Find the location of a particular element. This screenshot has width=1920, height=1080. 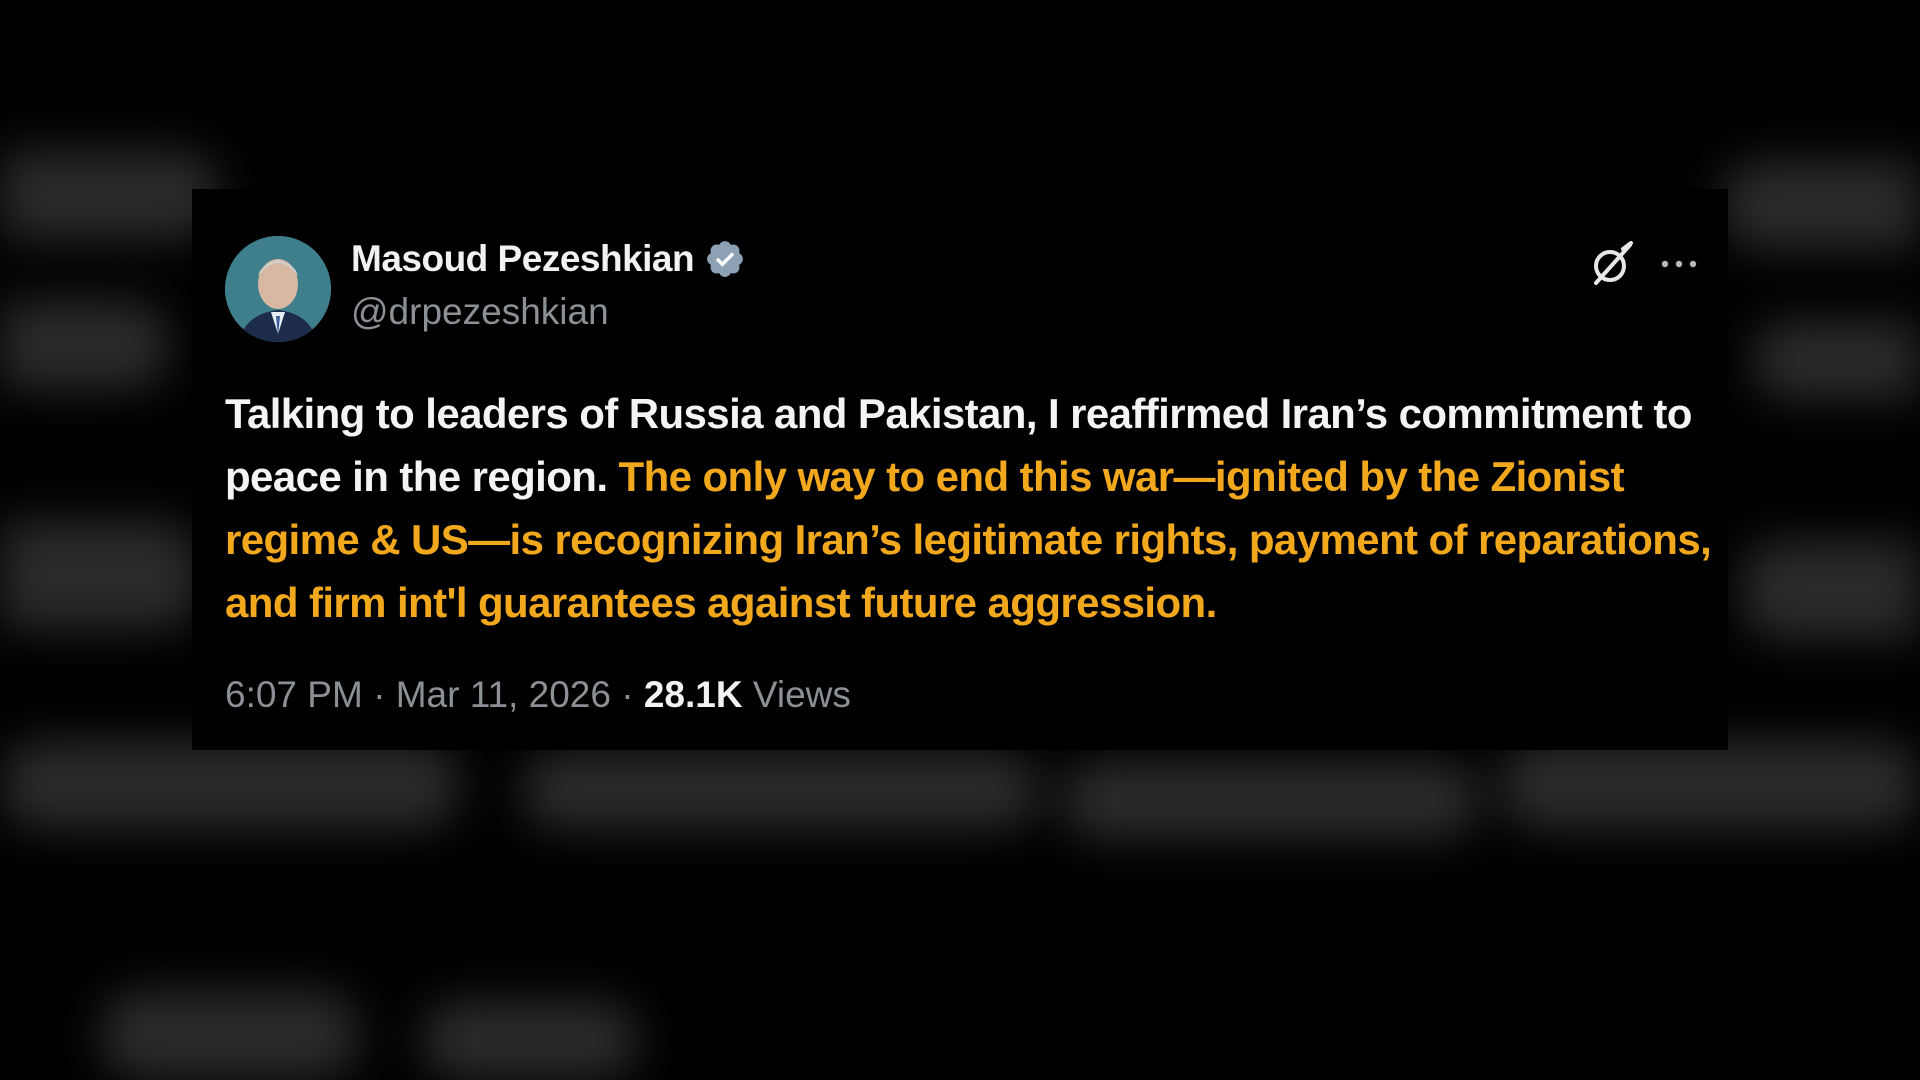

tweet-date: Mar 11, 2026 is located at coordinates (503, 694).